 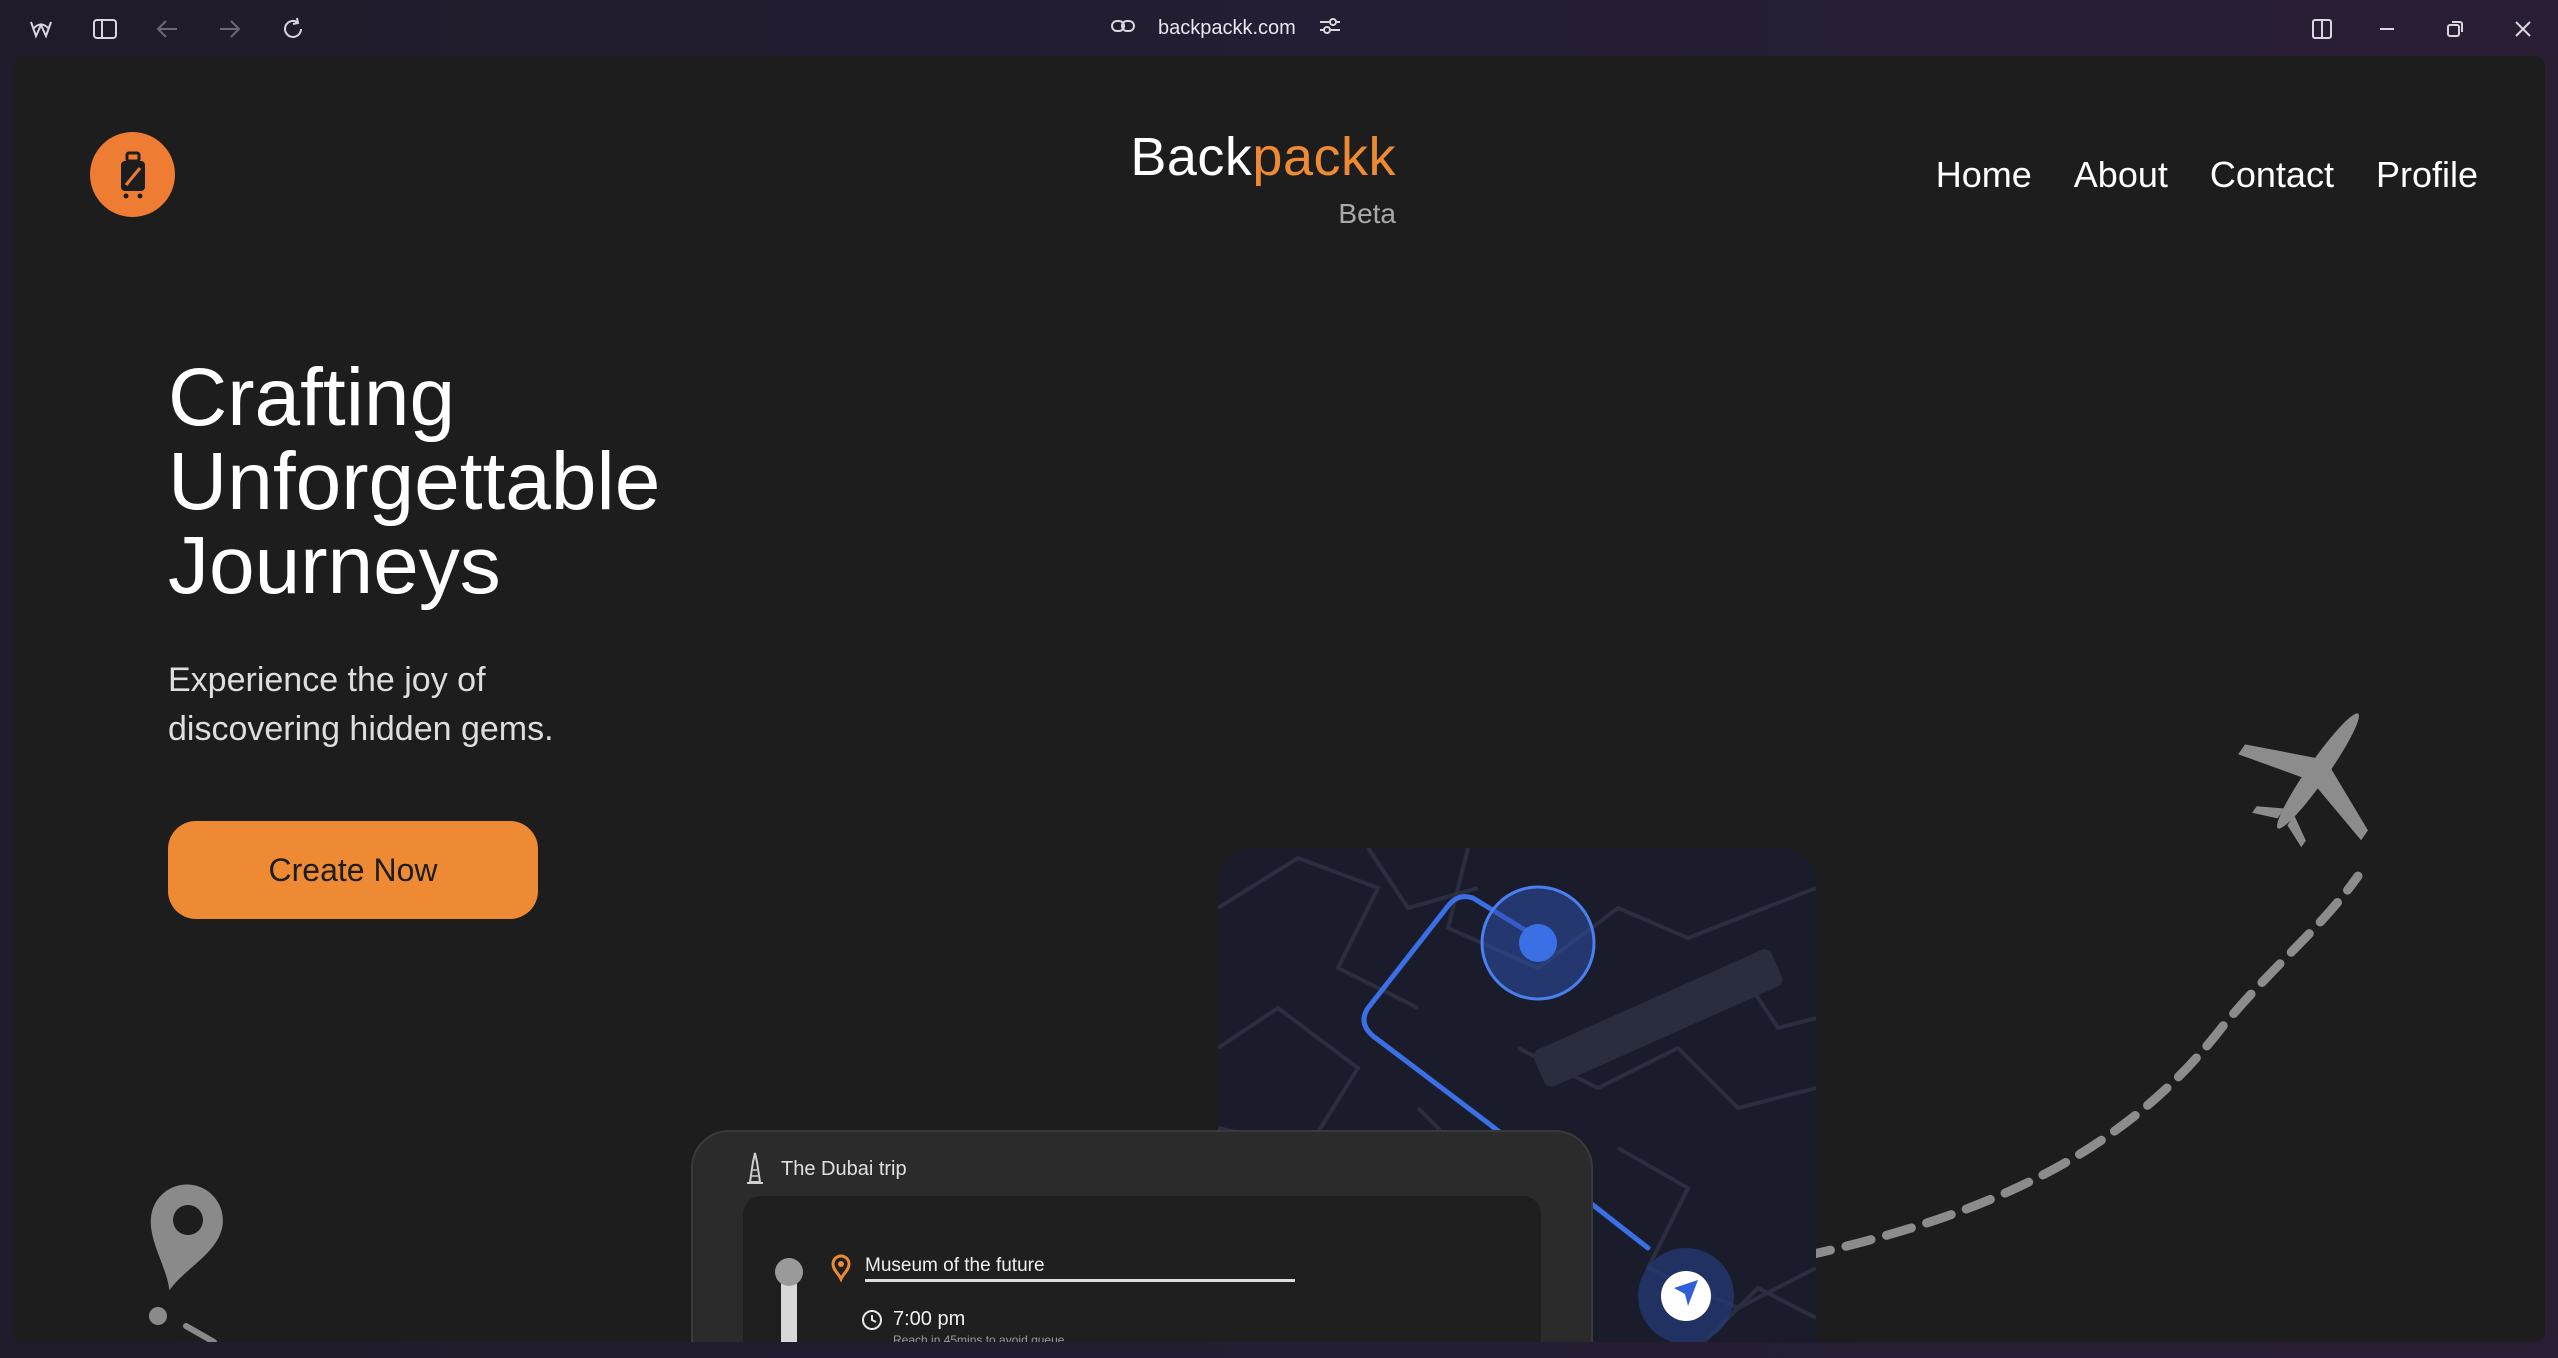 What do you see at coordinates (361, 729) in the screenshot?
I see `hero-subtitle-line: discovering hidden gems.` at bounding box center [361, 729].